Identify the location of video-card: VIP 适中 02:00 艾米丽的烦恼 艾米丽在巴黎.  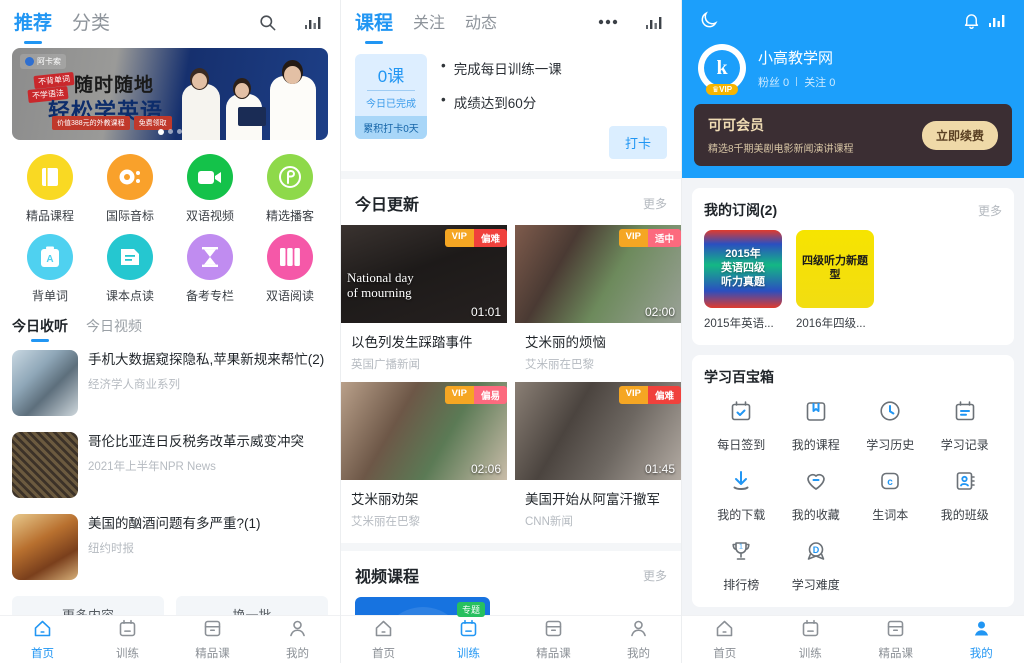
(598, 303).